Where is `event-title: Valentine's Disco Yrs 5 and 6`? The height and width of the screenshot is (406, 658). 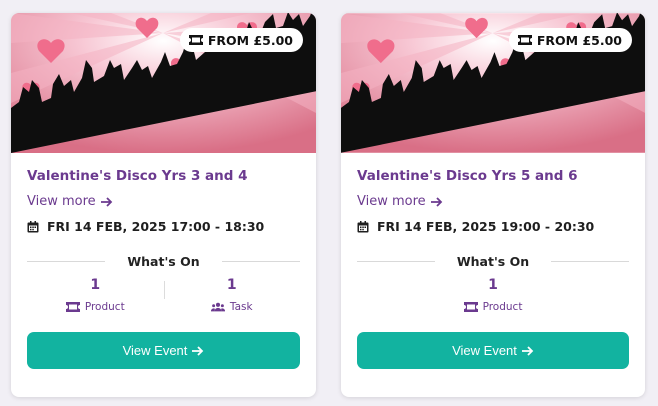 event-title: Valentine's Disco Yrs 5 and 6 is located at coordinates (493, 176).